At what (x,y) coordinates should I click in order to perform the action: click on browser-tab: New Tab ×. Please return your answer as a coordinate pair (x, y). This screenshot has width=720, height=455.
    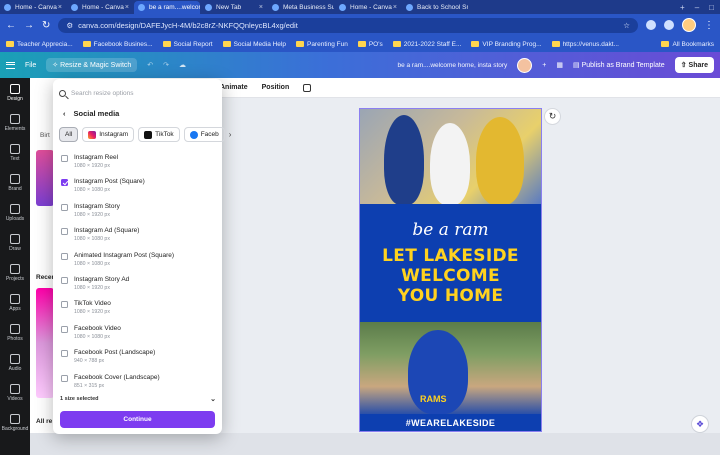
    Looking at the image, I should click on (234, 7).